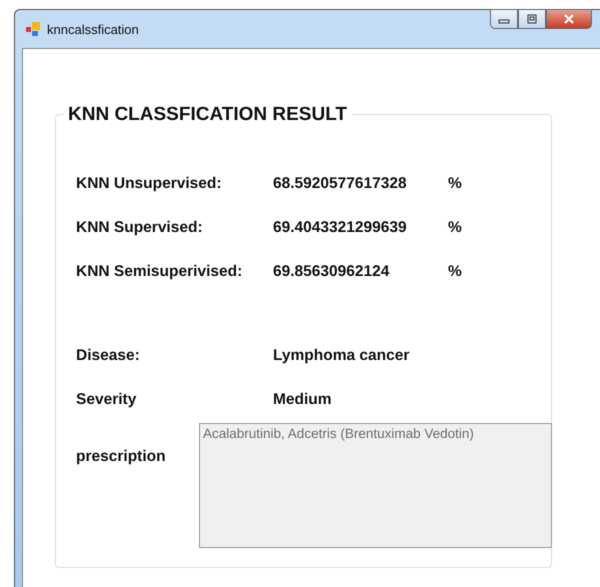  What do you see at coordinates (340, 228) in the screenshot?
I see `result-value: 69.4043321299639` at bounding box center [340, 228].